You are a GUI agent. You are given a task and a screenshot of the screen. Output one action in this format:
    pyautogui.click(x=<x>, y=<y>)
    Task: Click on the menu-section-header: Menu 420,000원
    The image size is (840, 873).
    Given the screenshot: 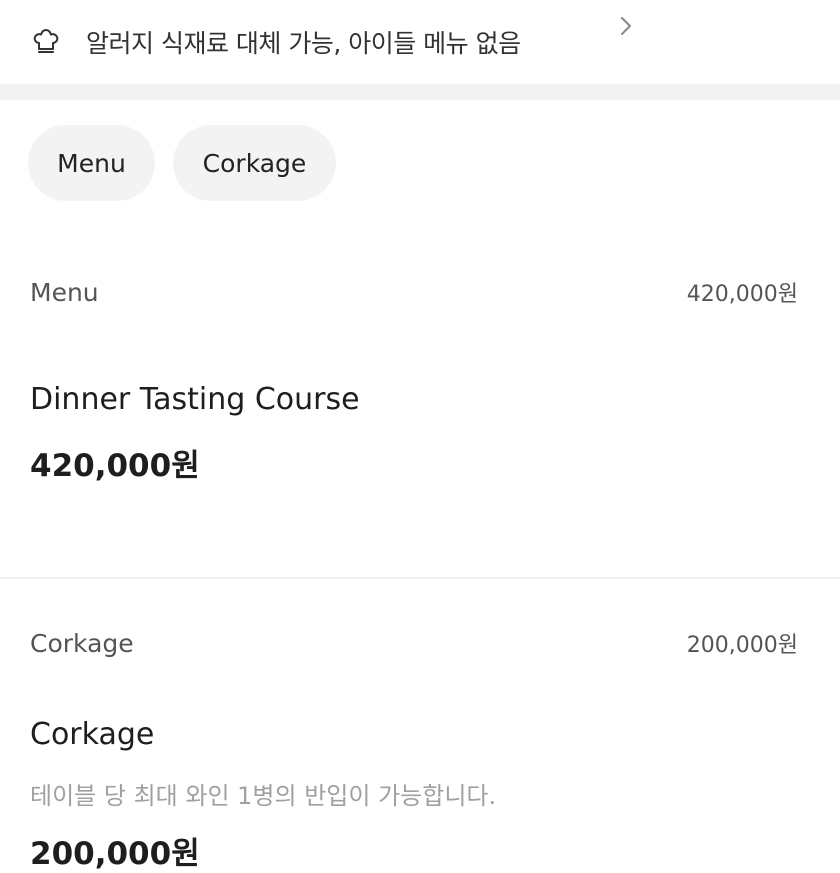 What is the action you would take?
    pyautogui.click(x=414, y=292)
    